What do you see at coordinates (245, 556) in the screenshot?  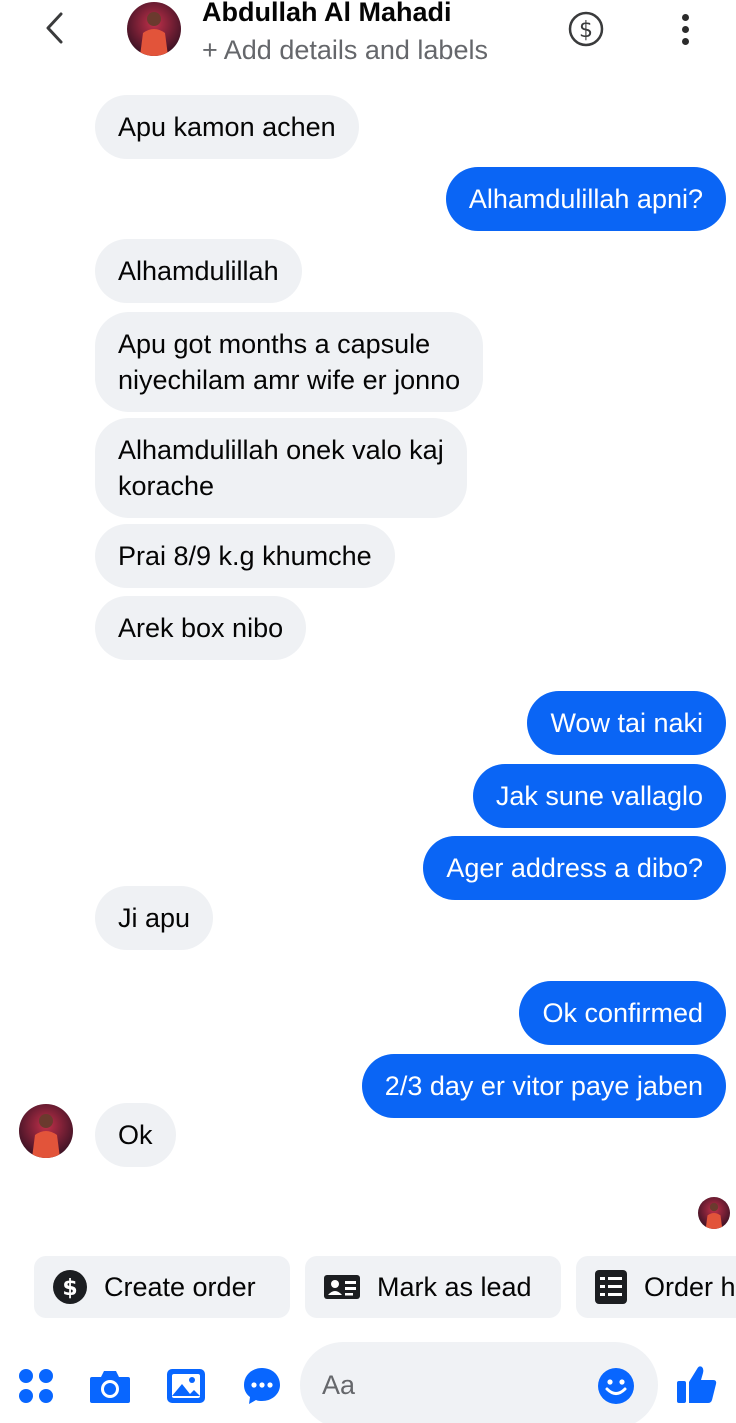 I see `message-incoming: Prai 8/9 k.g khumche` at bounding box center [245, 556].